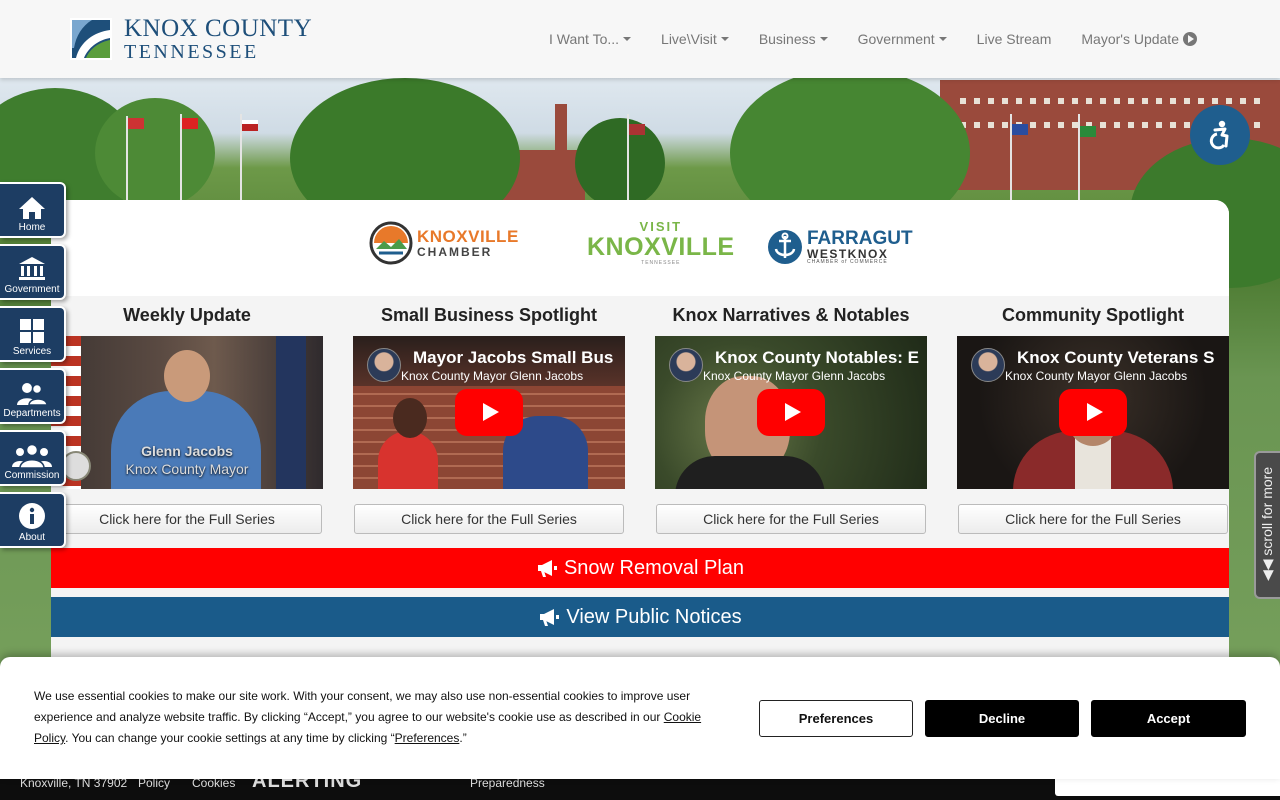 Image resolution: width=1280 pixels, height=800 pixels. Describe the element at coordinates (787, 39) in the screenshot. I see `nav-business-label: Business` at that location.